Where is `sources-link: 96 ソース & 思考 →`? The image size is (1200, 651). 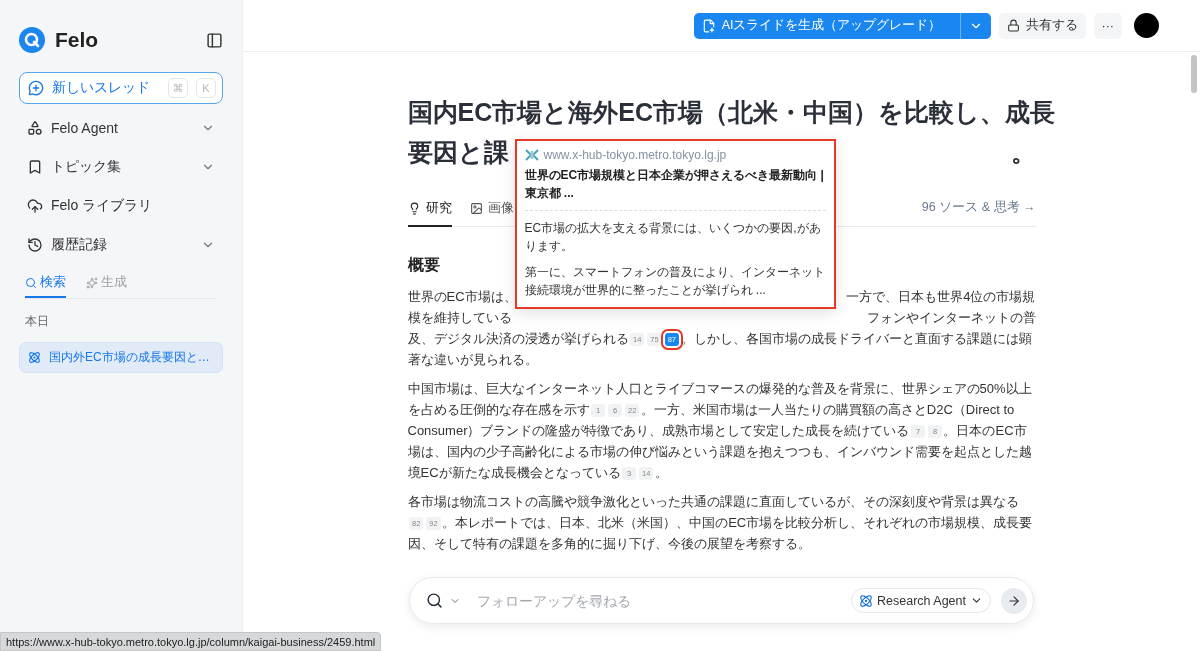
sources-link: 96 ソース & 思考 → is located at coordinates (978, 211).